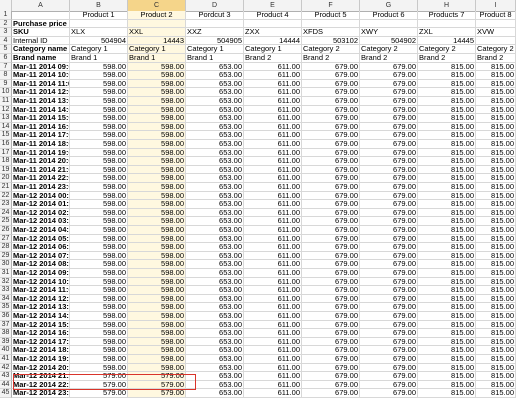 This screenshot has width=516, height=410. Describe the element at coordinates (331, 49) in the screenshot. I see `cell: Category 2` at that location.